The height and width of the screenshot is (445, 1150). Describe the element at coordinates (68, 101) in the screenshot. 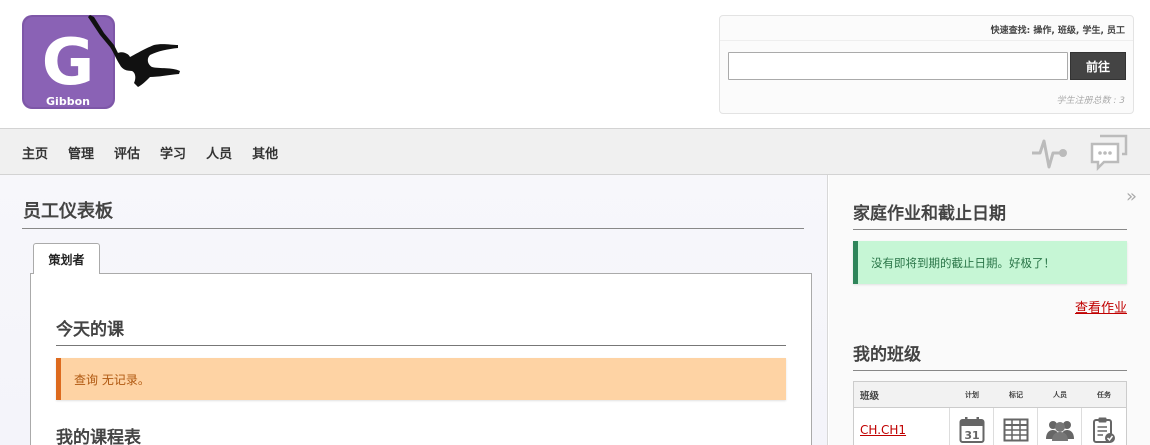

I see `svg-text: Gibbon` at that location.